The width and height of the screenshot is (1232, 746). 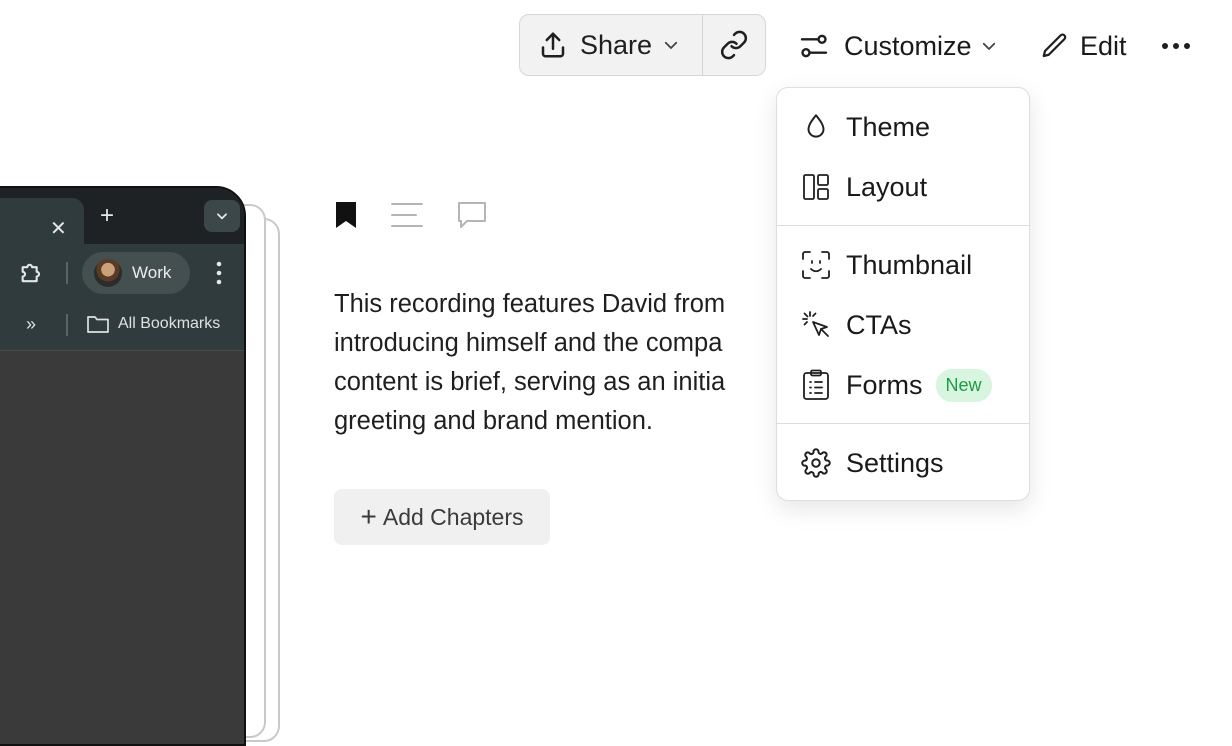 I want to click on text-lines-icon, so click(x=407, y=215).